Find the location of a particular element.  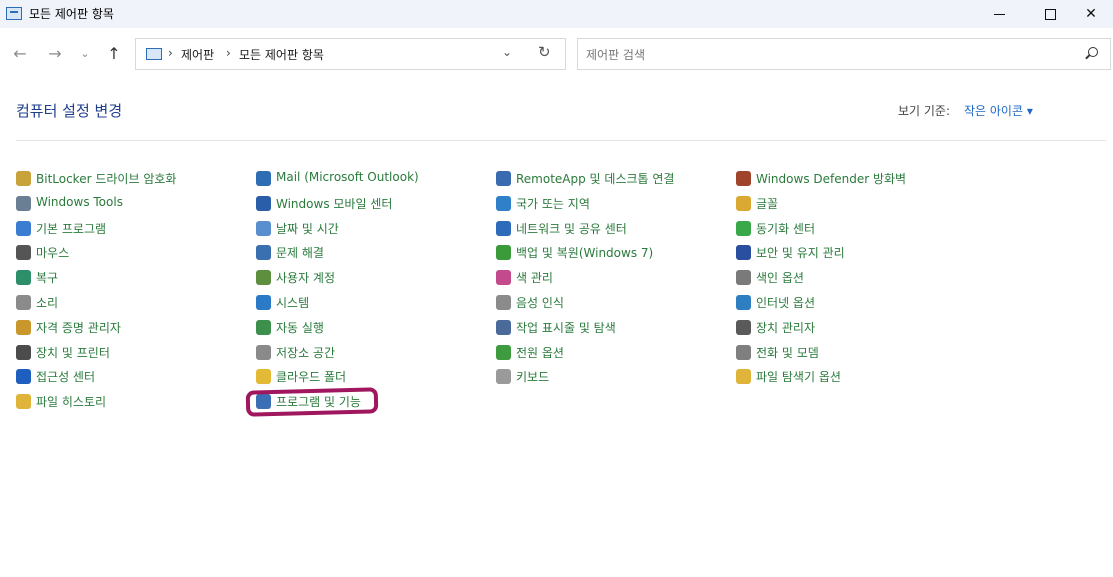

default-programs-icon is located at coordinates (23, 228).